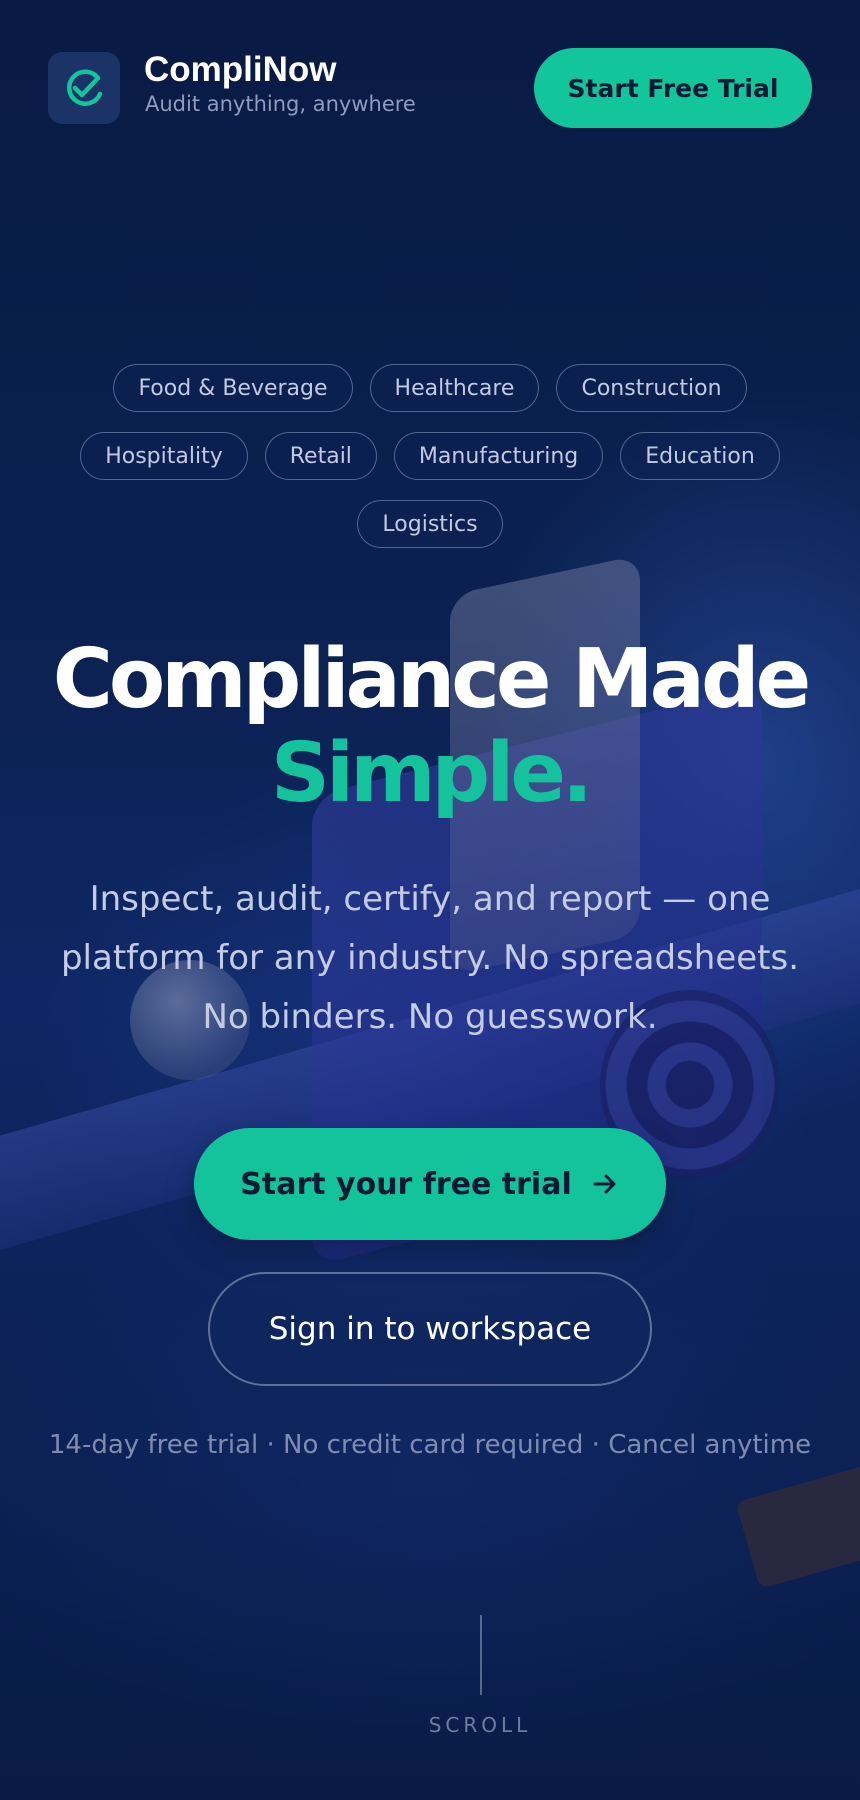 This screenshot has height=1800, width=860. I want to click on brand-logo, so click(84, 88).